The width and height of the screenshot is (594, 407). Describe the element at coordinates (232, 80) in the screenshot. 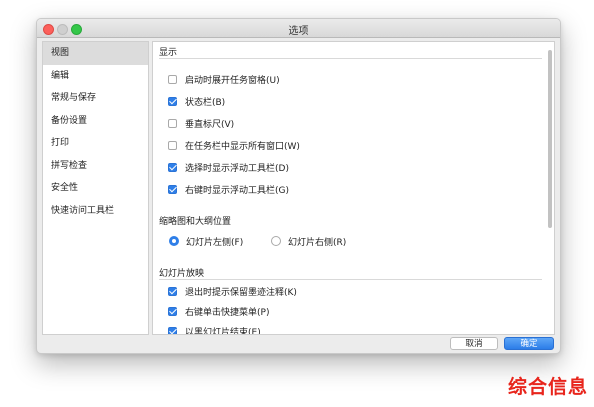

I see `option-label: 启动时展开任务窗格(U)` at that location.